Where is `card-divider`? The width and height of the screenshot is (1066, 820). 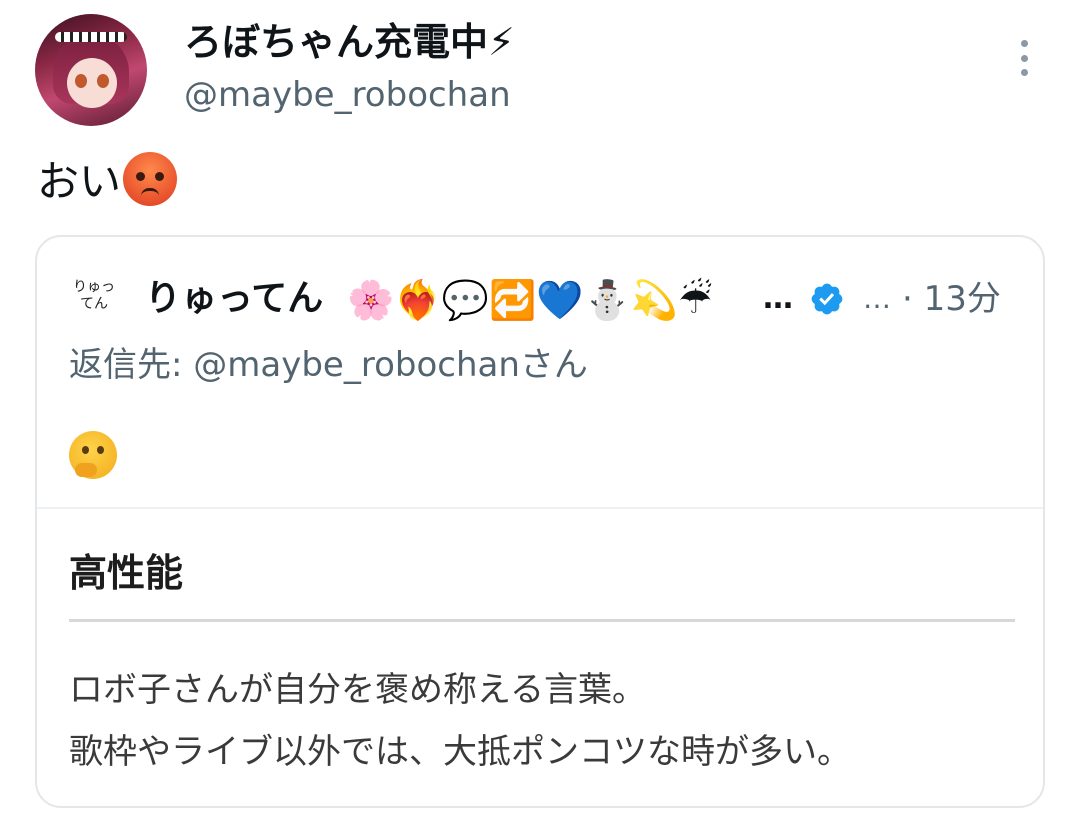
card-divider is located at coordinates (540, 508).